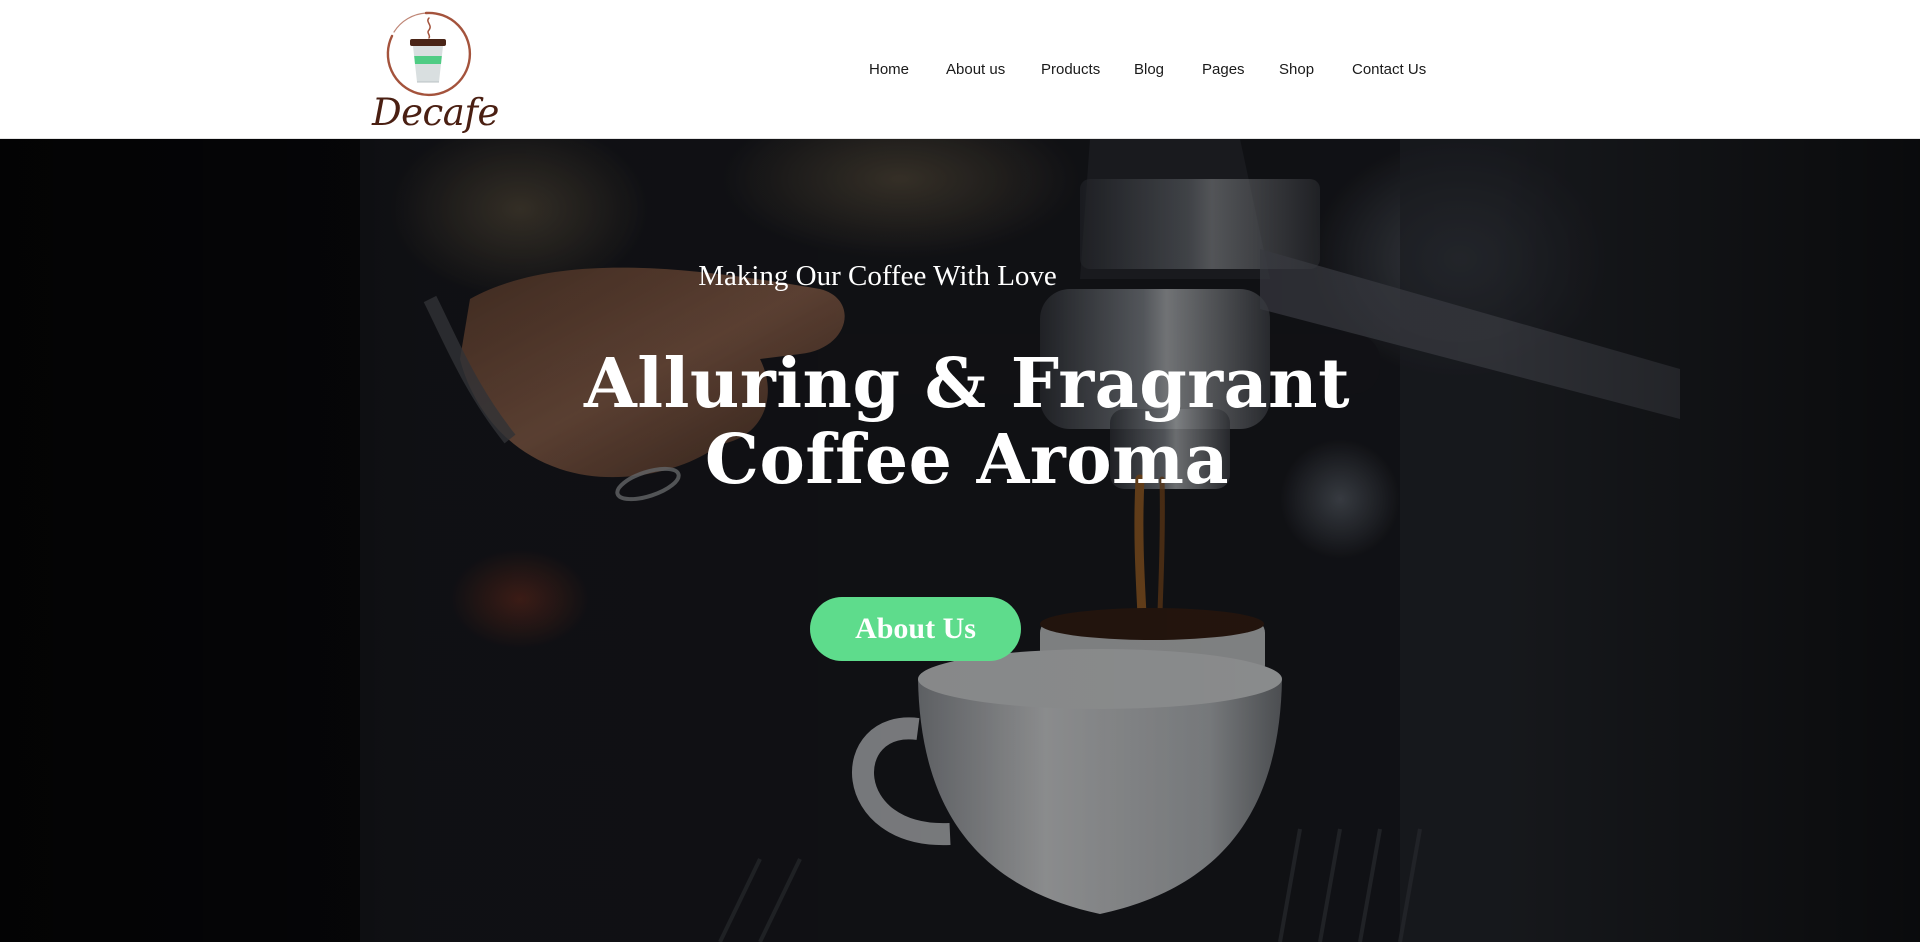 The image size is (1920, 942). I want to click on hero-tagline: Making Our Coffee With Love, so click(877, 276).